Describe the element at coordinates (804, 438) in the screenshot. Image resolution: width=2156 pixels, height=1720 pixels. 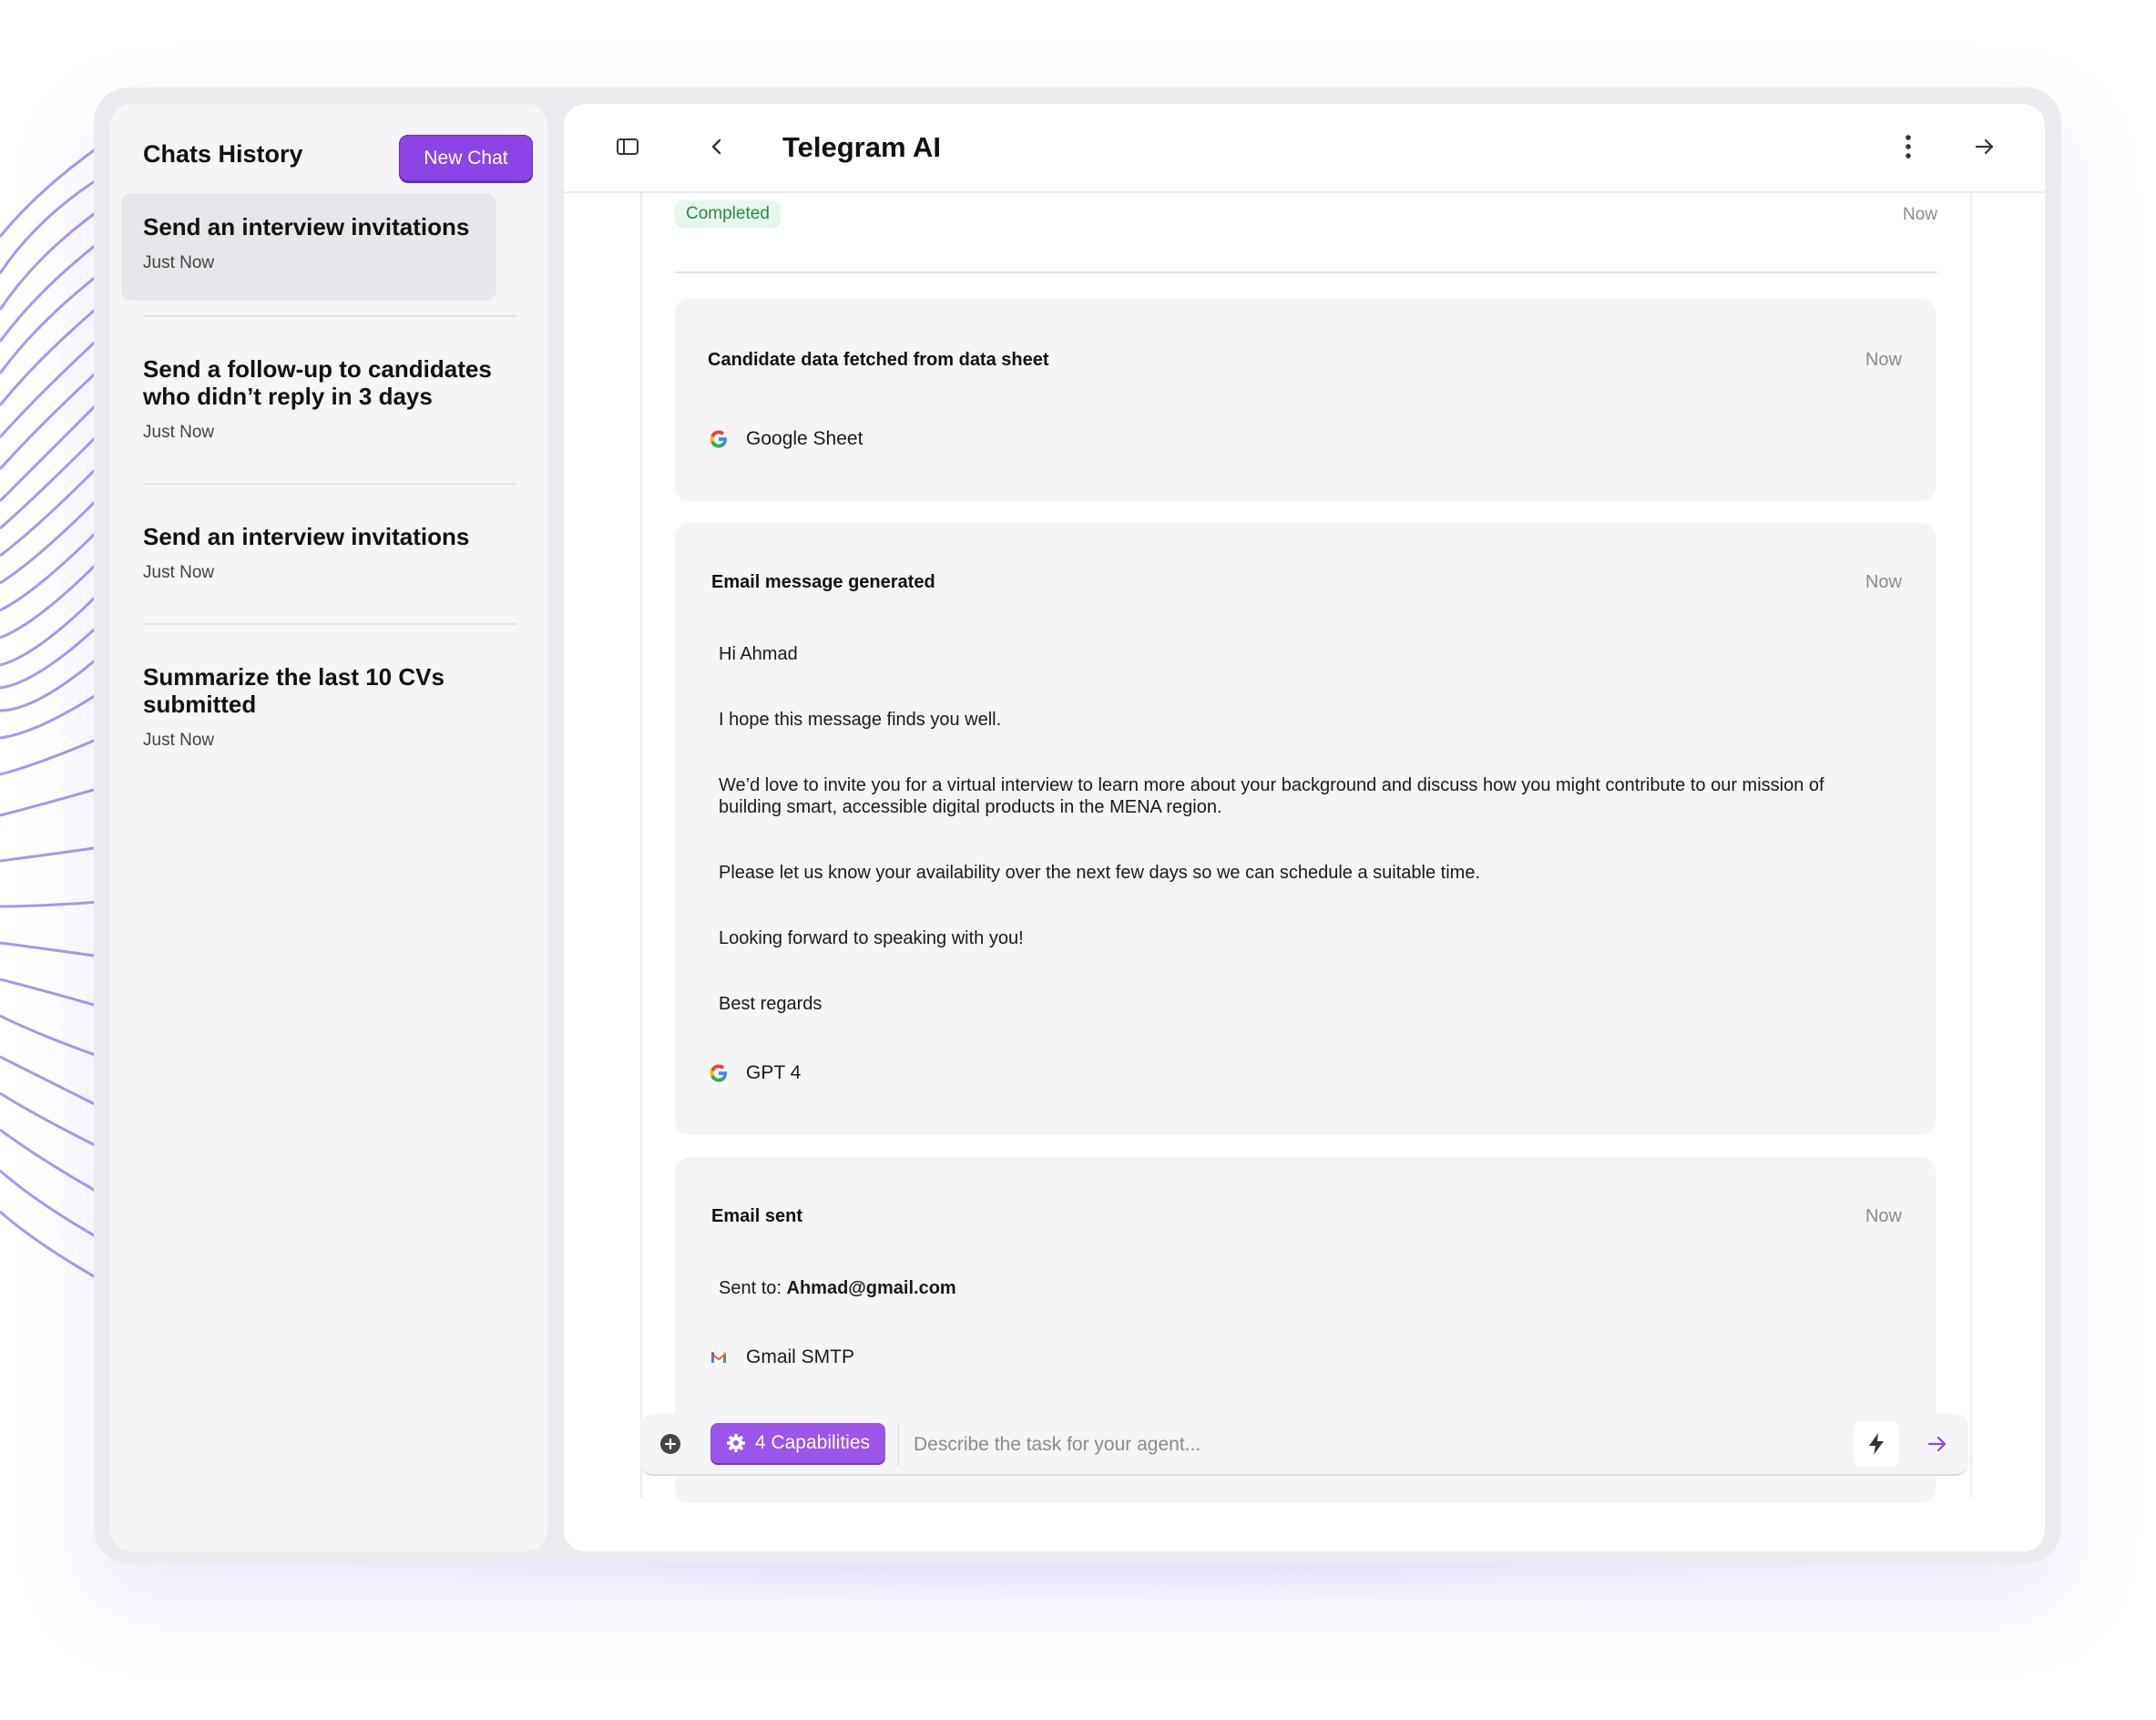
I see `step-source-label: Google Sheet` at that location.